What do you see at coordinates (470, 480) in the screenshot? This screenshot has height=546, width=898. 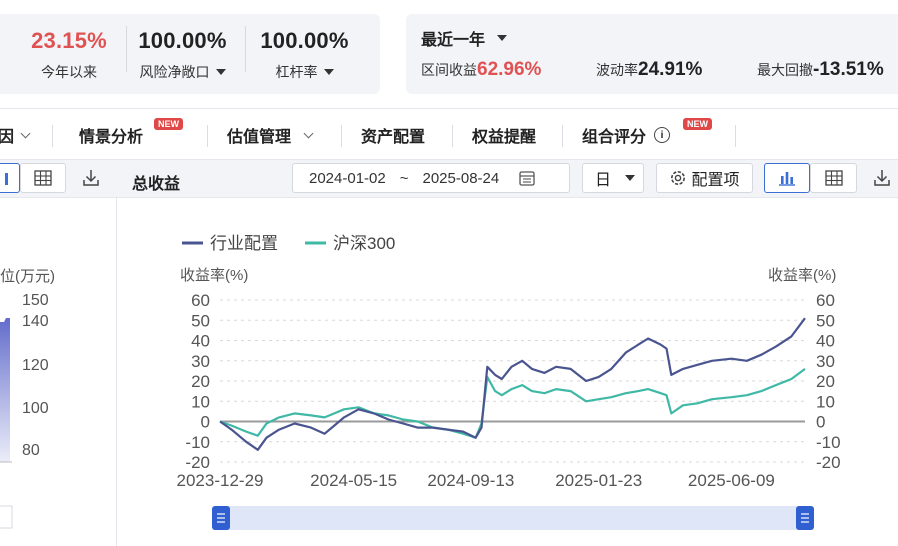 I see `x-tick-label: 2024-09-13` at bounding box center [470, 480].